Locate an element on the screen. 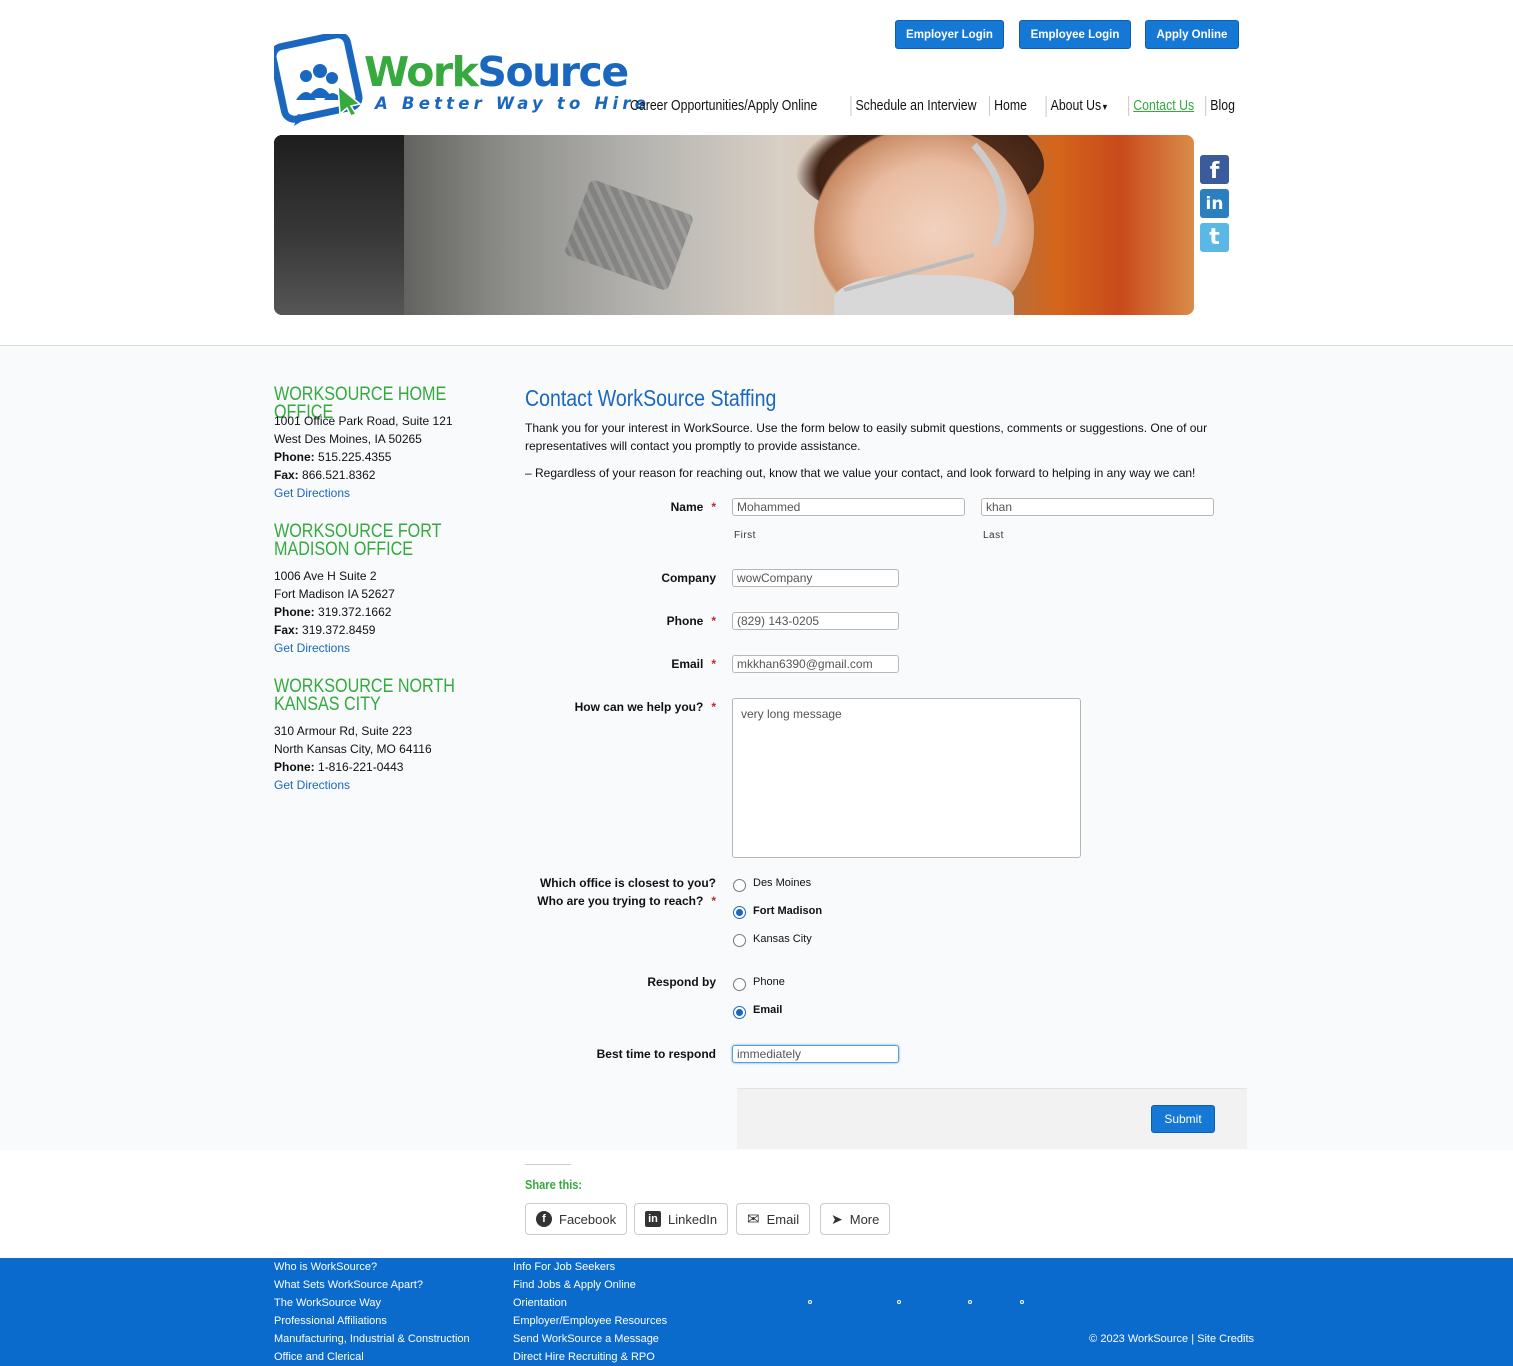  share-more-label: More is located at coordinates (864, 1219).